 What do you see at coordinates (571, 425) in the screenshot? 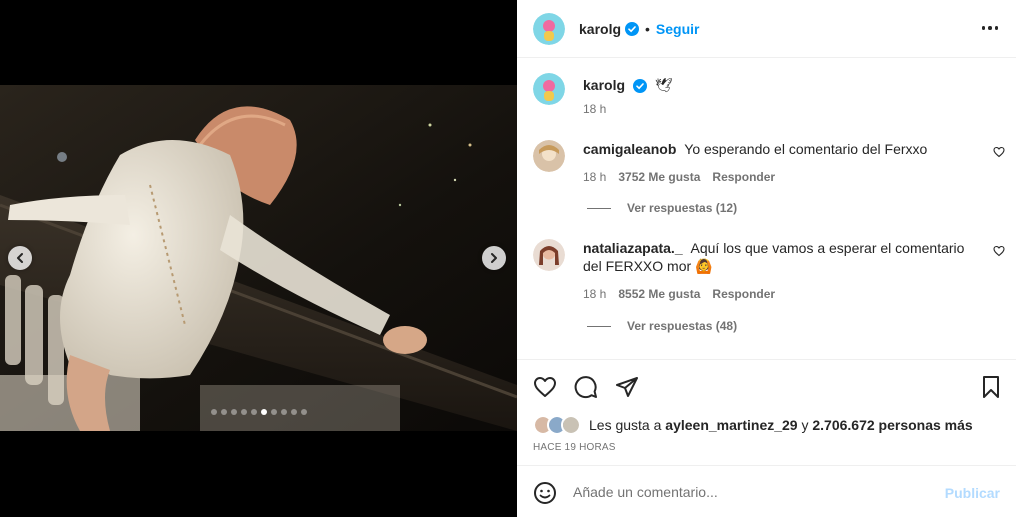
I see `liker-avatar` at bounding box center [571, 425].